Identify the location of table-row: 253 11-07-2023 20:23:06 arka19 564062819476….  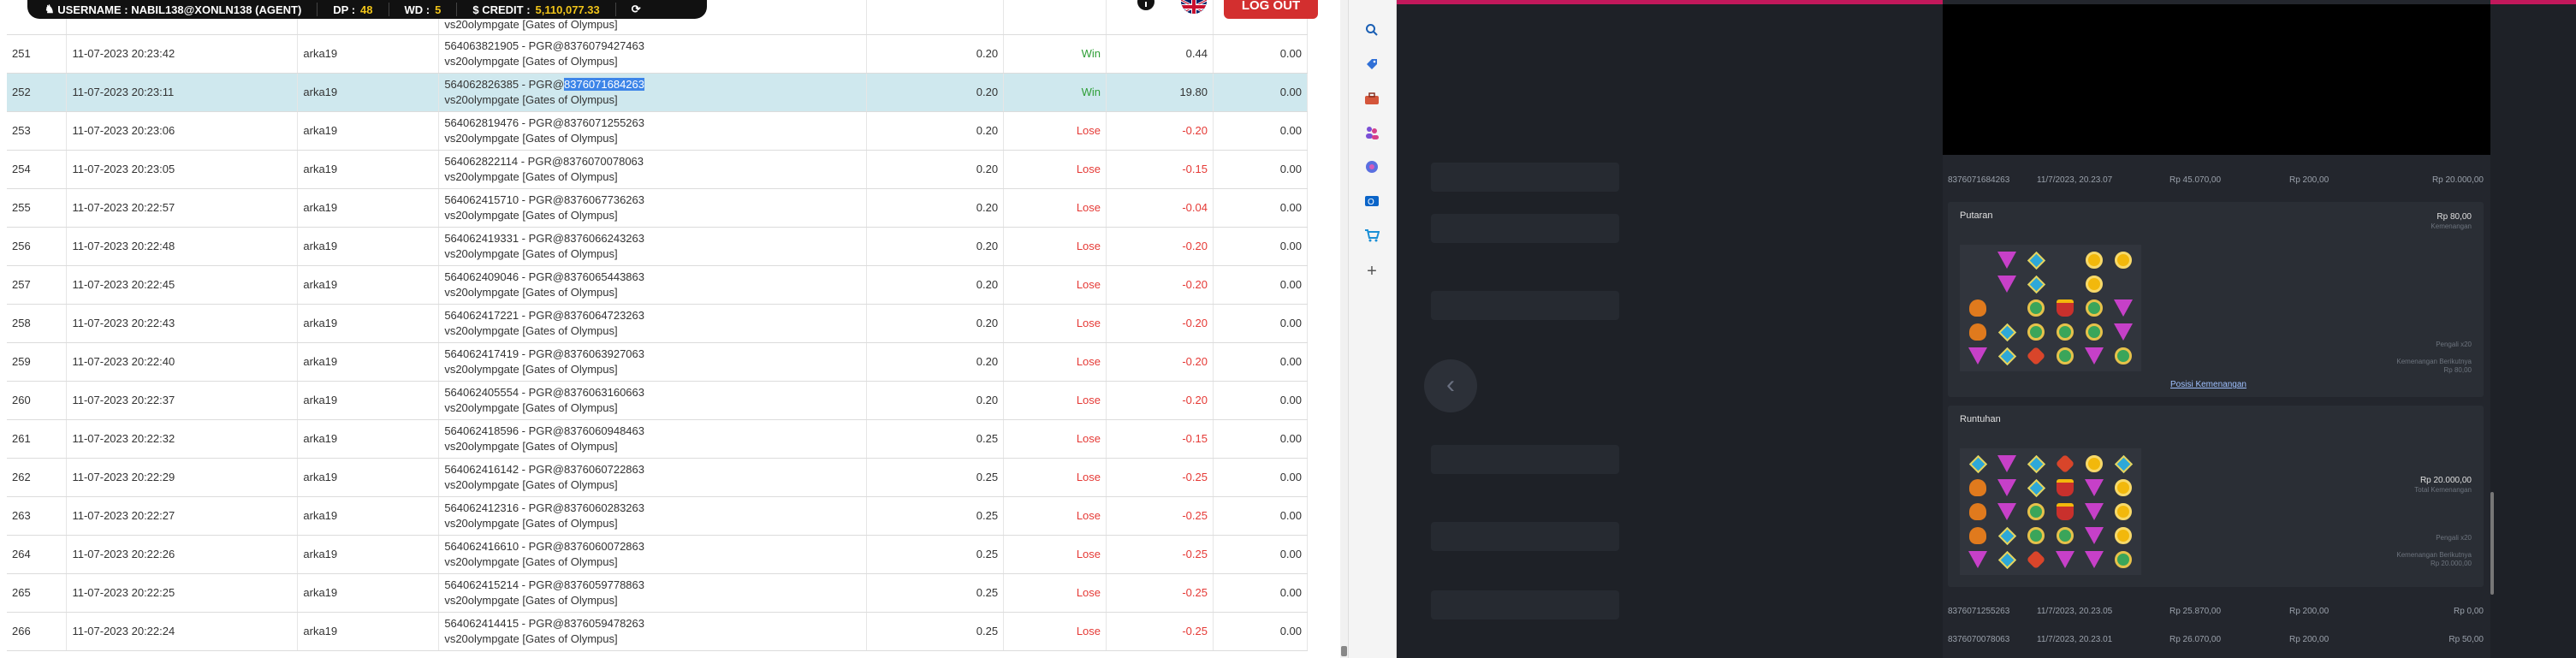
(657, 131).